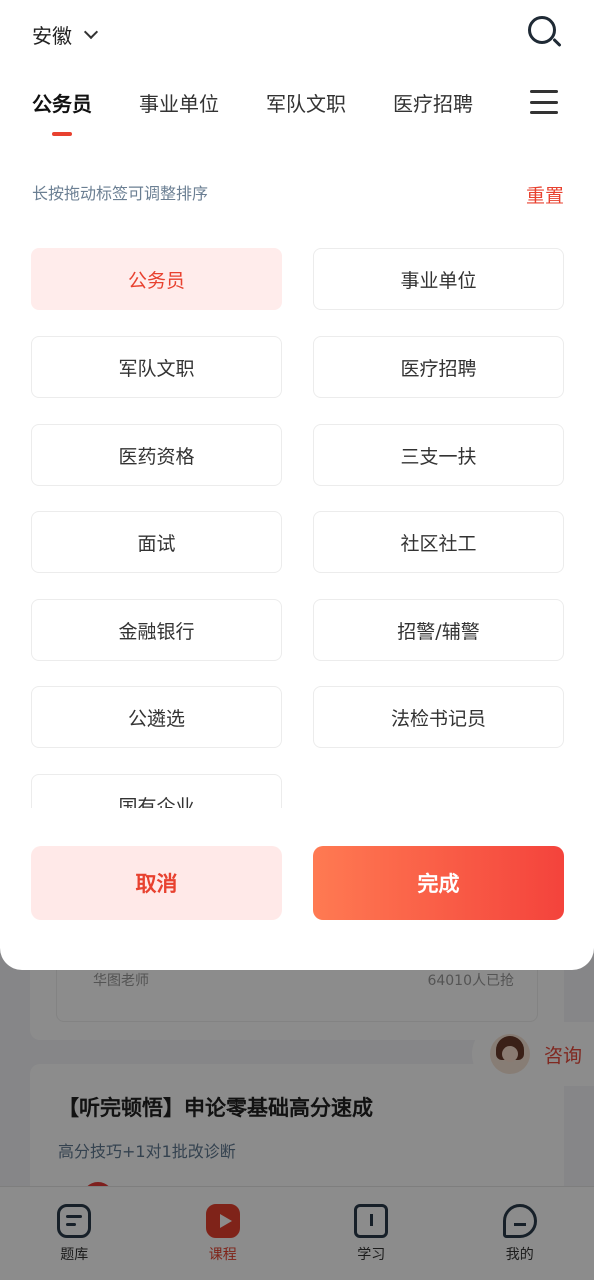 The width and height of the screenshot is (594, 1280). Describe the element at coordinates (156, 279) in the screenshot. I see `tag-chip: 公务员` at that location.